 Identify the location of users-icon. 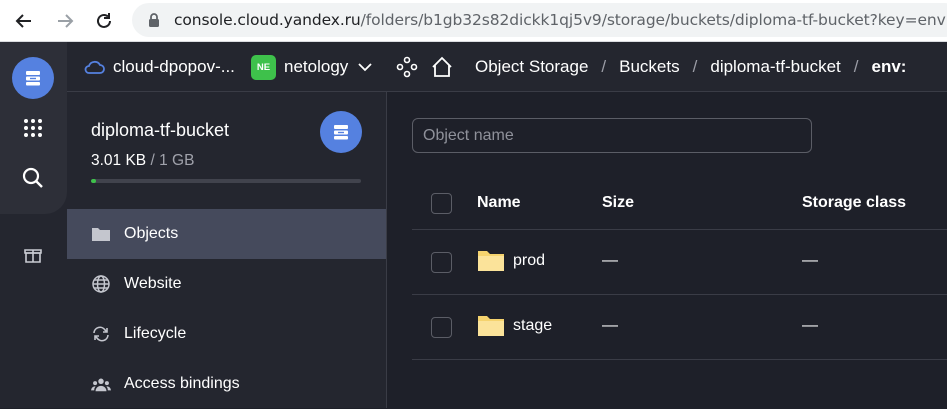
(101, 385).